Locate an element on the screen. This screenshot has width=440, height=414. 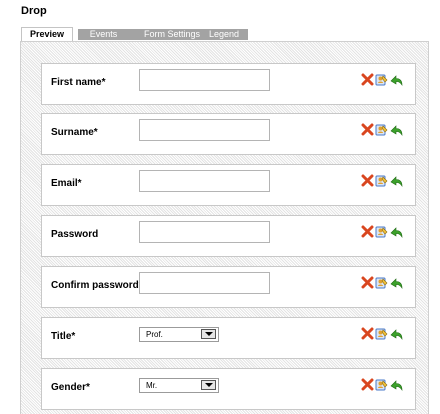
gender-select: Mr. is located at coordinates (179, 385).